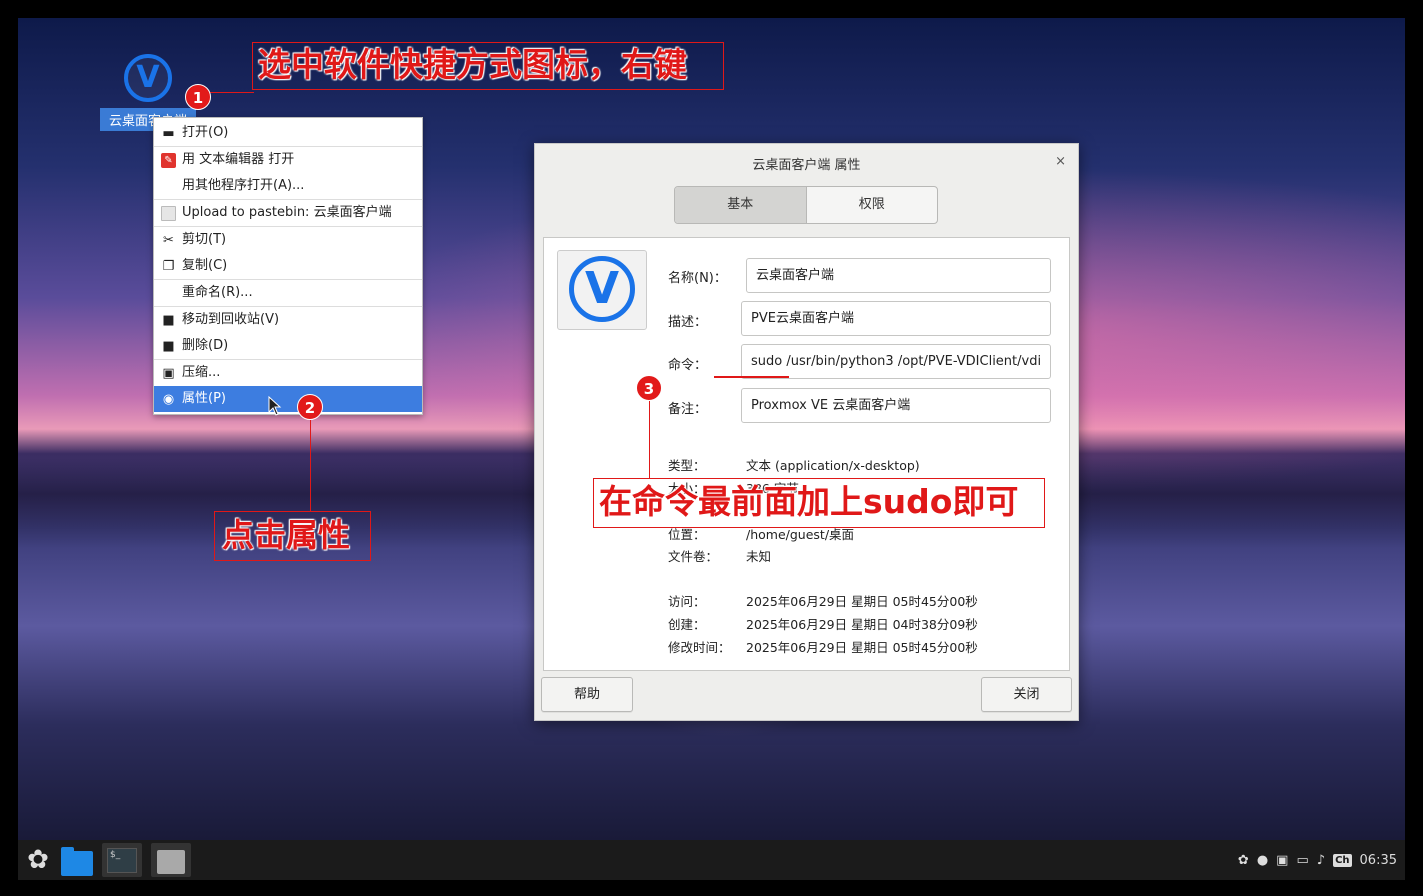  What do you see at coordinates (693, 556) in the screenshot?
I see `volume-label: 文件卷：` at bounding box center [693, 556].